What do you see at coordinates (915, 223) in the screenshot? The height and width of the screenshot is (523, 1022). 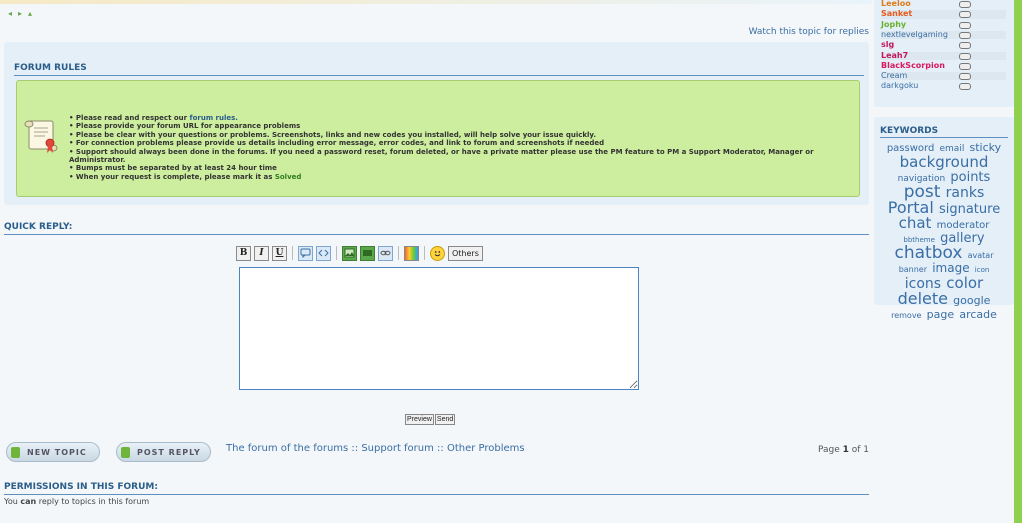 I see `keyword-tag: chat` at bounding box center [915, 223].